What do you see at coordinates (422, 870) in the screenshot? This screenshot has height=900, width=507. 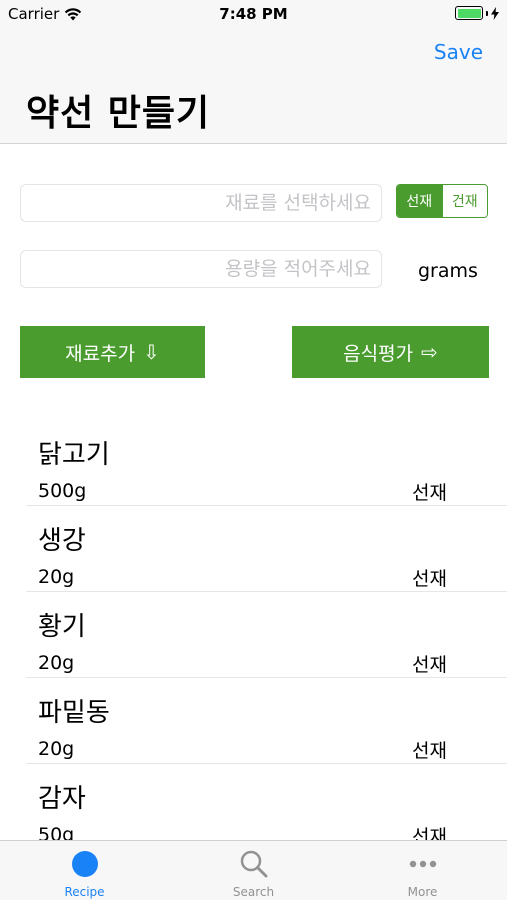 I see `tab-more: More` at bounding box center [422, 870].